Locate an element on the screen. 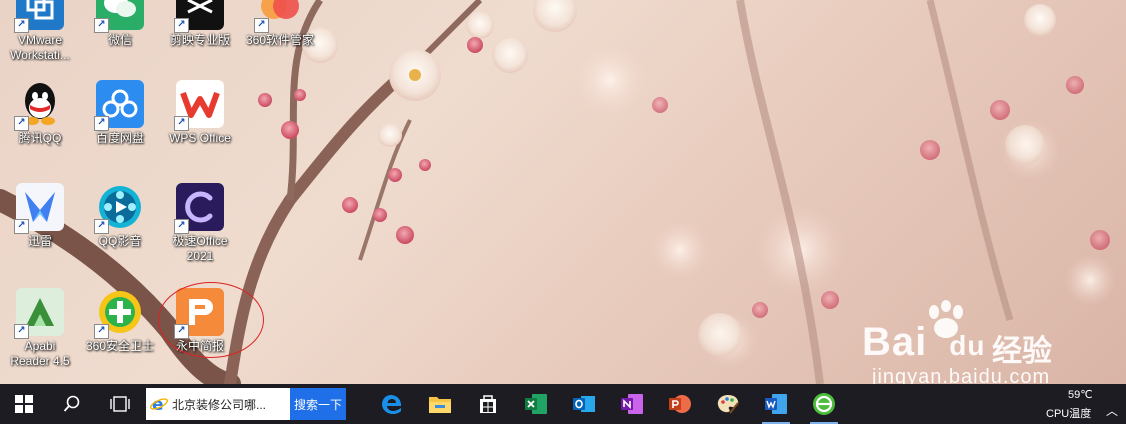 Image resolution: width=1126 pixels, height=424 pixels. taskbar-app-onenote is located at coordinates (632, 404).